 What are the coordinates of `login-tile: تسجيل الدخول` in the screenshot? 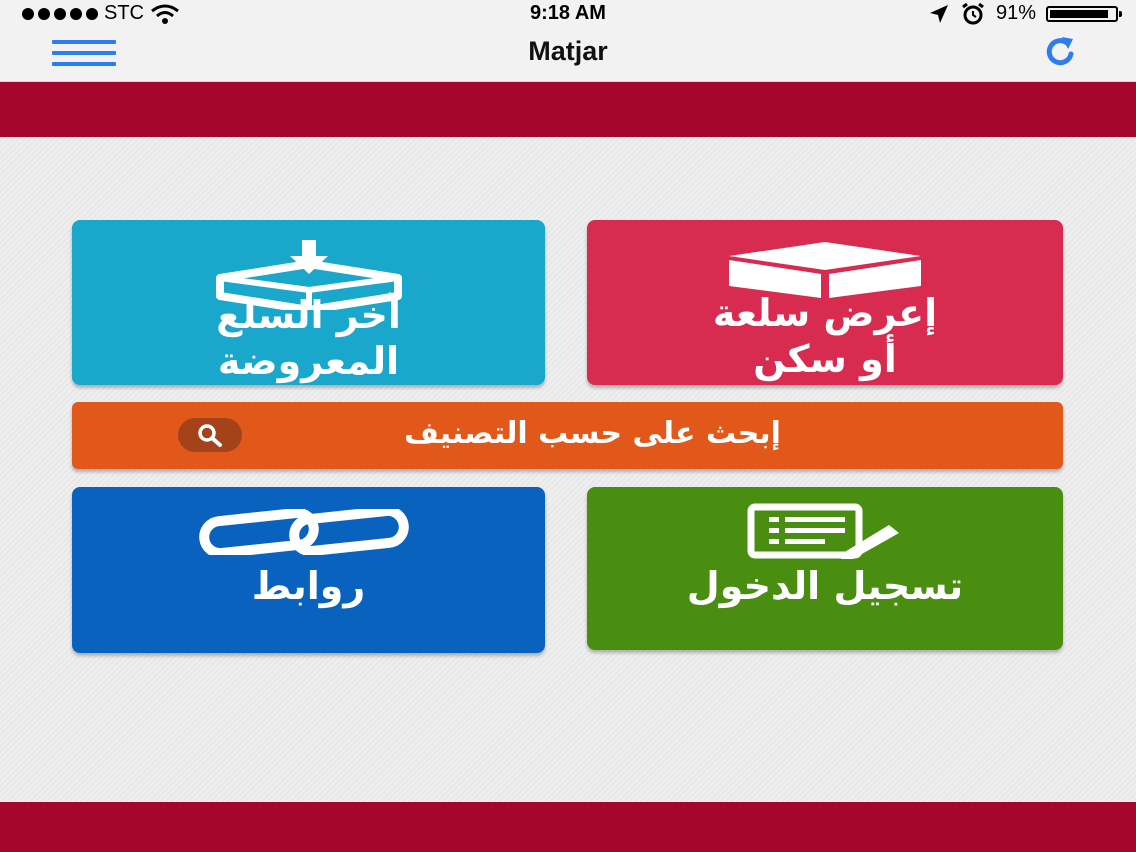 It's located at (825, 568).